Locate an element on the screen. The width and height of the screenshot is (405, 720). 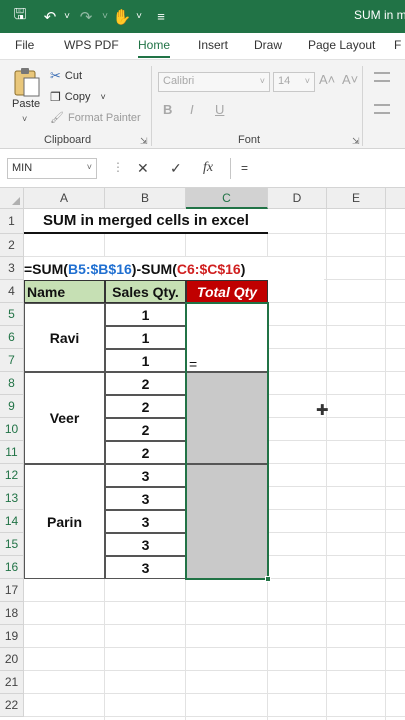
row-header-8: 8 is located at coordinates (12, 383).